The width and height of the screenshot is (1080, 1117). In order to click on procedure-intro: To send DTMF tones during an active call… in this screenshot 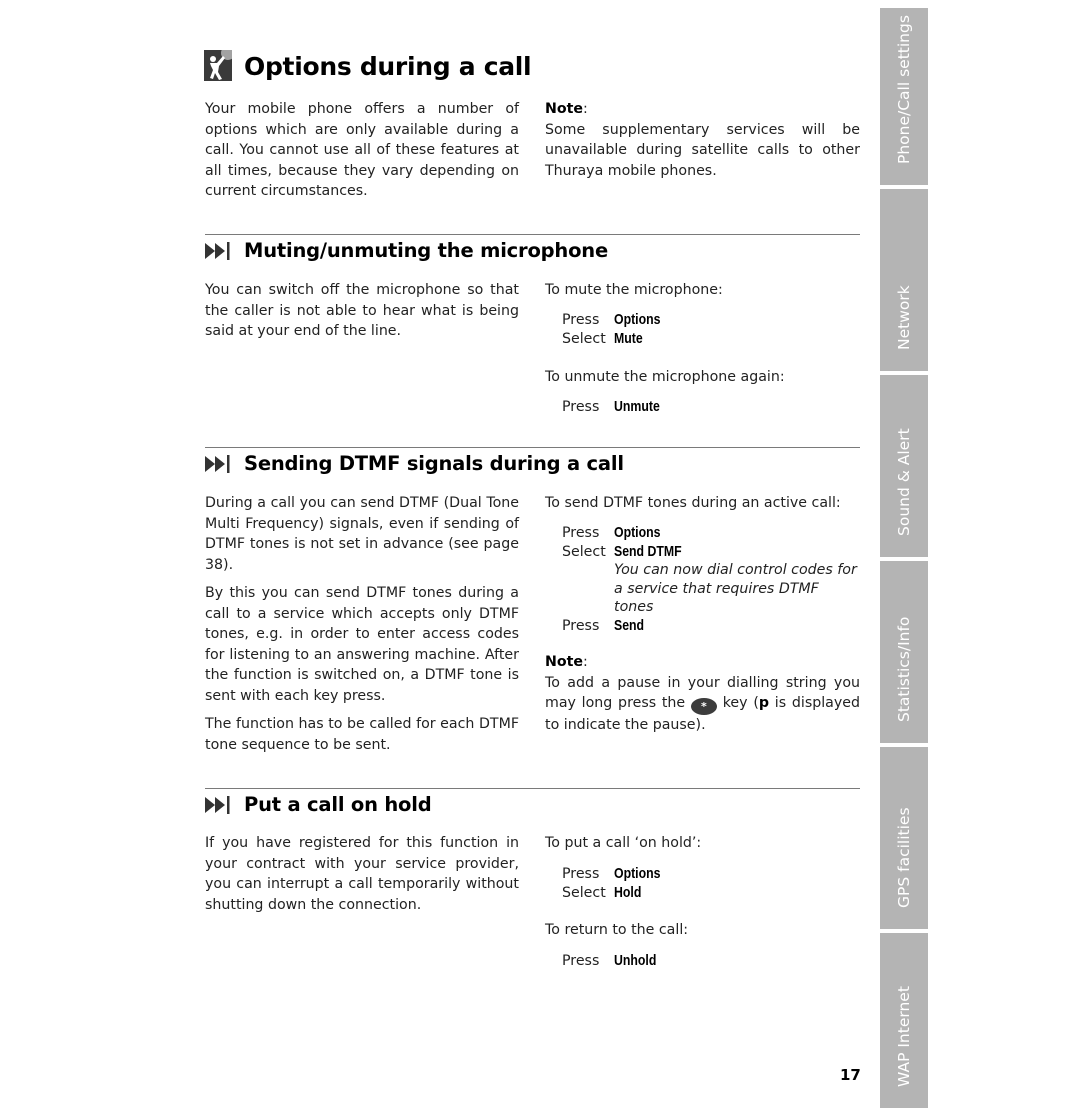, I will do `click(693, 503)`.